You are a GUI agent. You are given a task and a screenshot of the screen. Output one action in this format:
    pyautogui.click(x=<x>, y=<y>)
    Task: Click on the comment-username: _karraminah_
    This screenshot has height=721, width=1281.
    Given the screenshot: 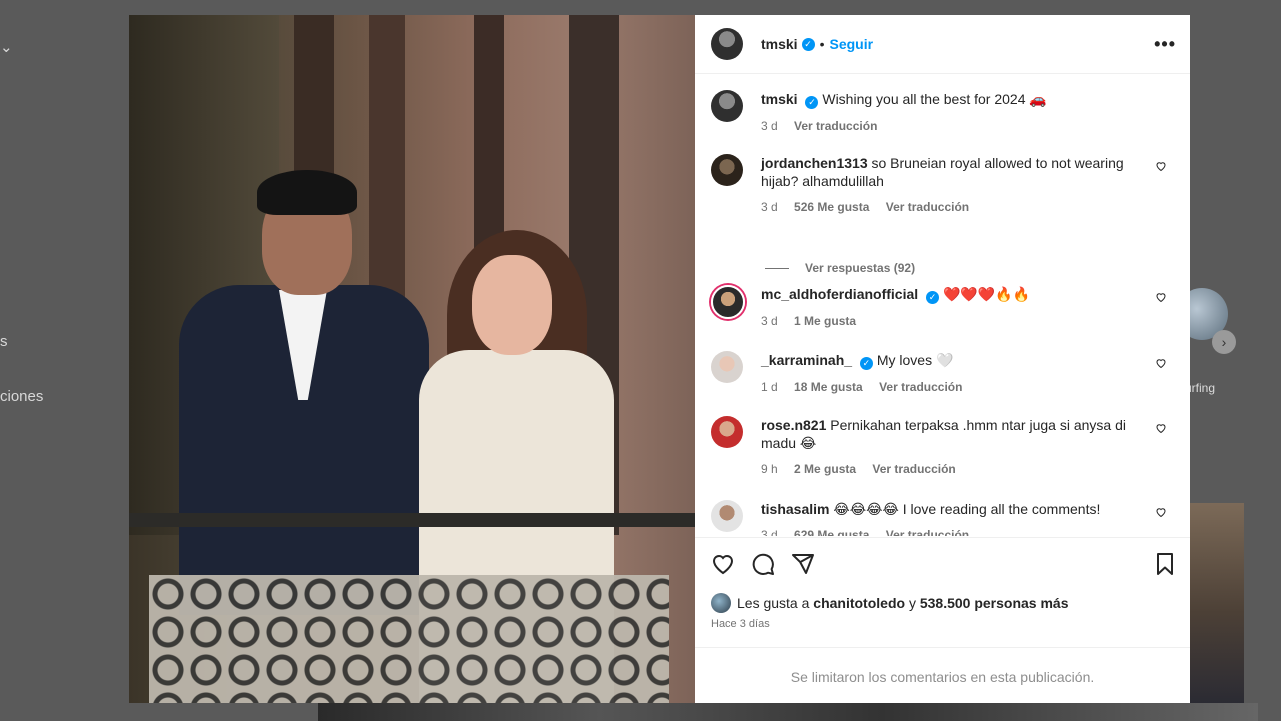 What is the action you would take?
    pyautogui.click(x=806, y=360)
    